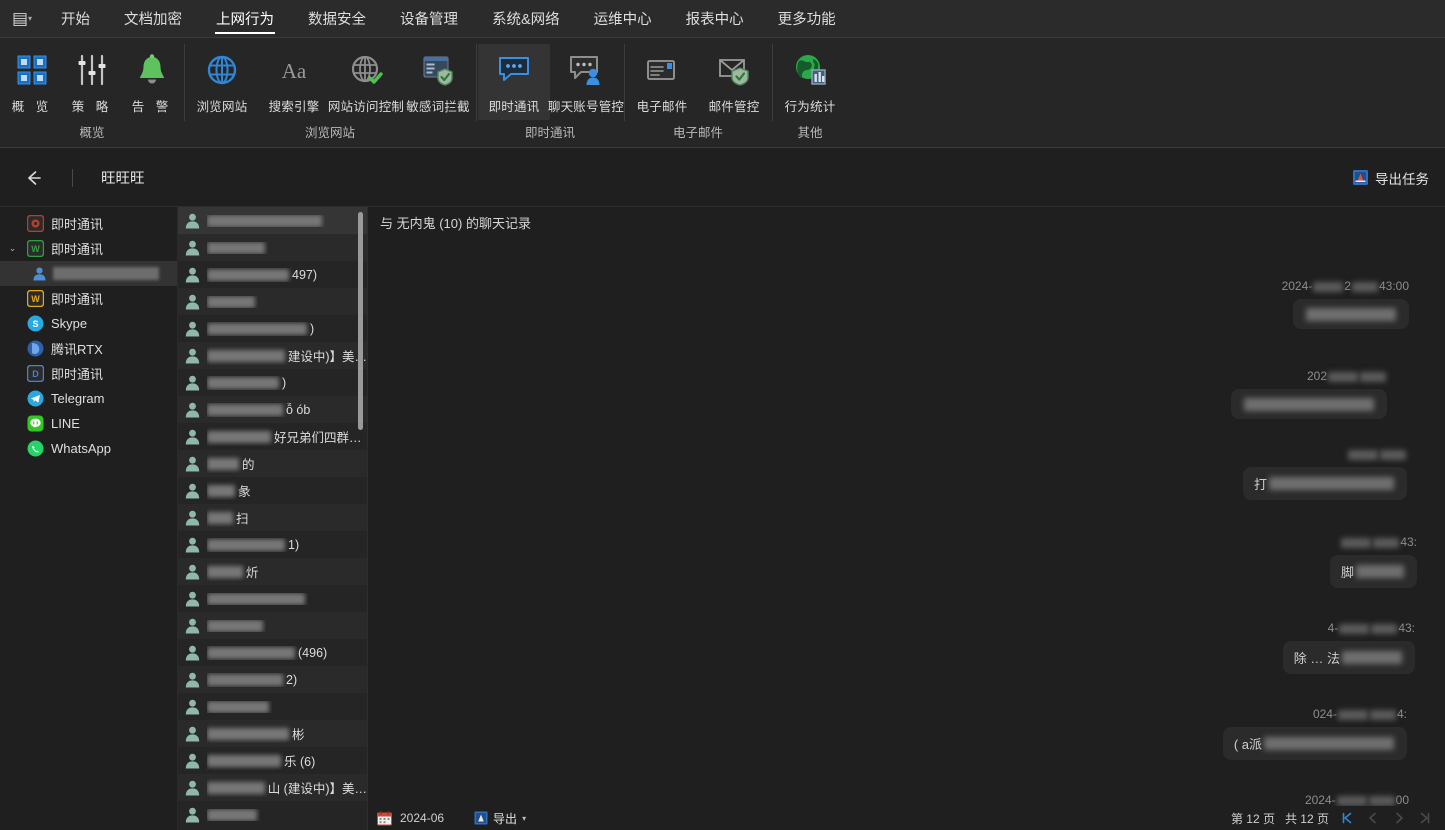  Describe the element at coordinates (88, 273) in the screenshot. I see `sidebar-account-row` at that location.